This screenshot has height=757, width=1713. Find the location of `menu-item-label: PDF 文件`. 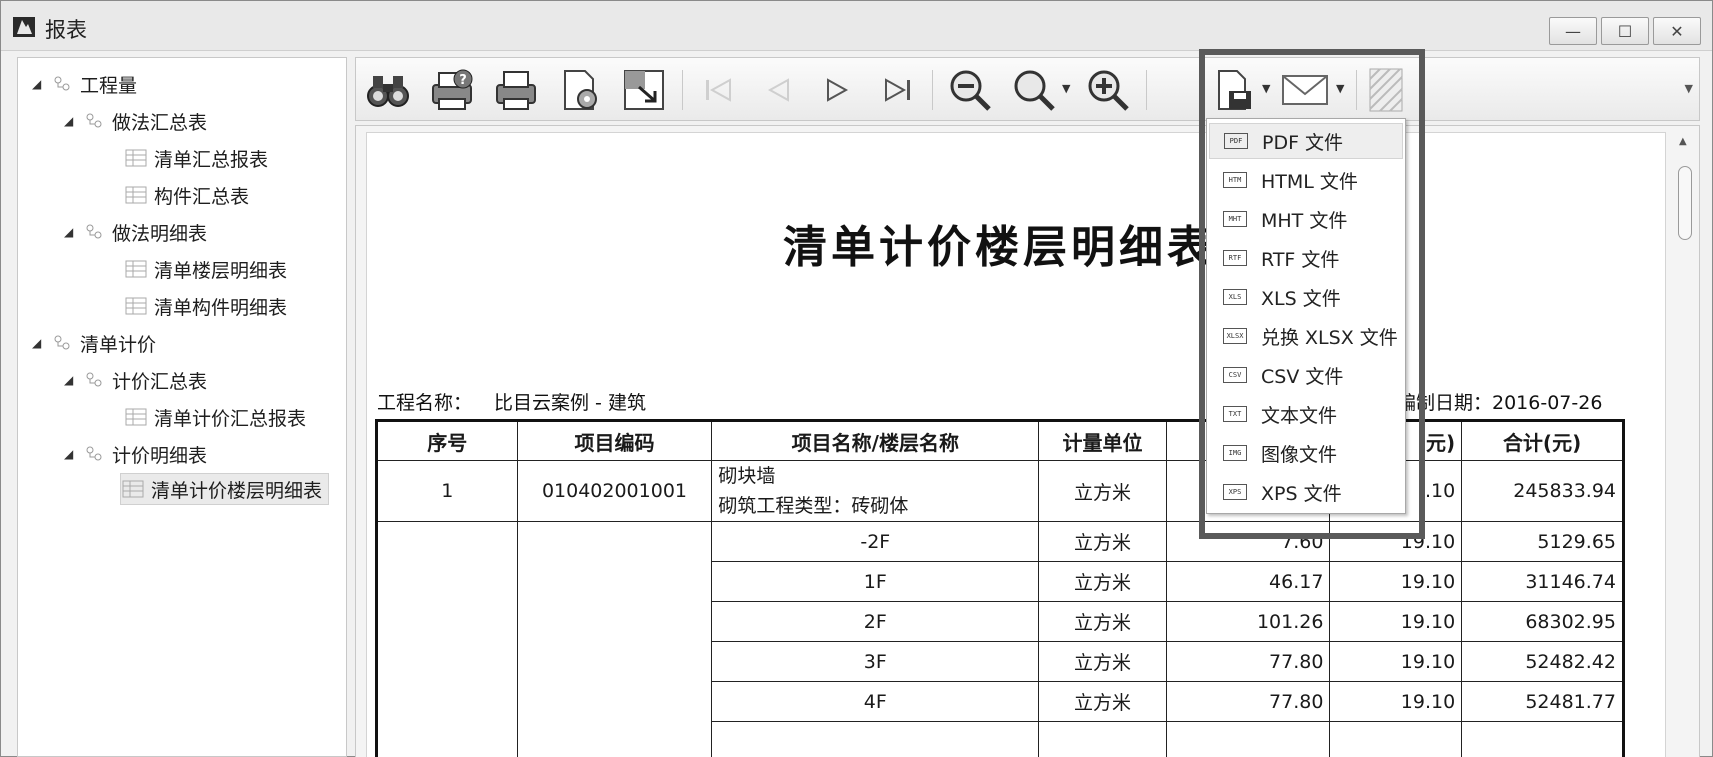

menu-item-label: PDF 文件 is located at coordinates (1303, 142).